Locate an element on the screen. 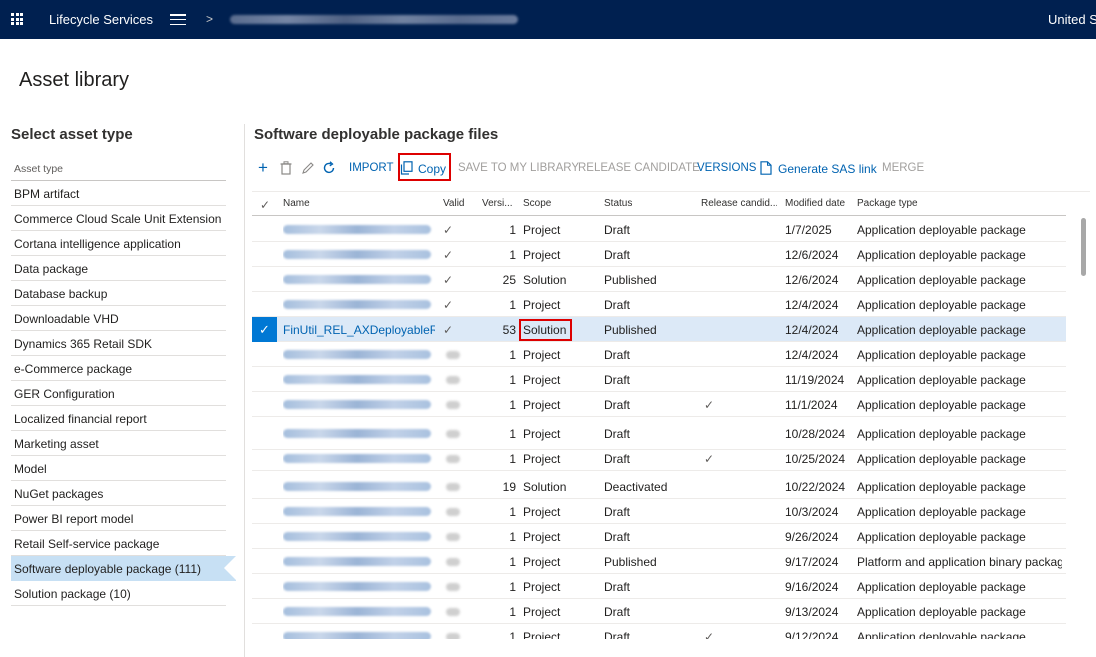 The height and width of the screenshot is (657, 1096). app-launcher-icon is located at coordinates (17, 19).